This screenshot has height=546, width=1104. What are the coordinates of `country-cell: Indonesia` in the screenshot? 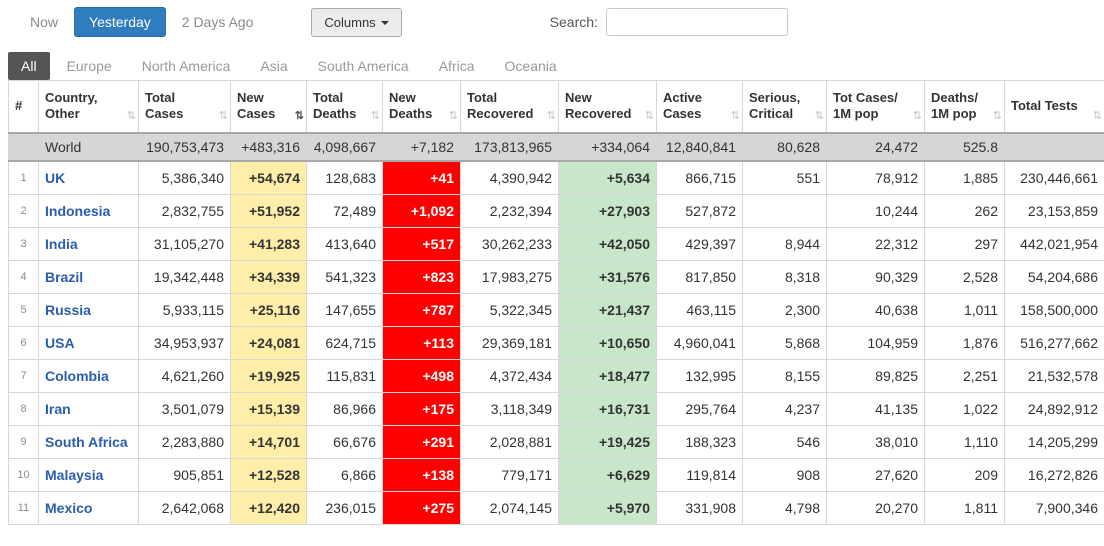 It's located at (88, 210).